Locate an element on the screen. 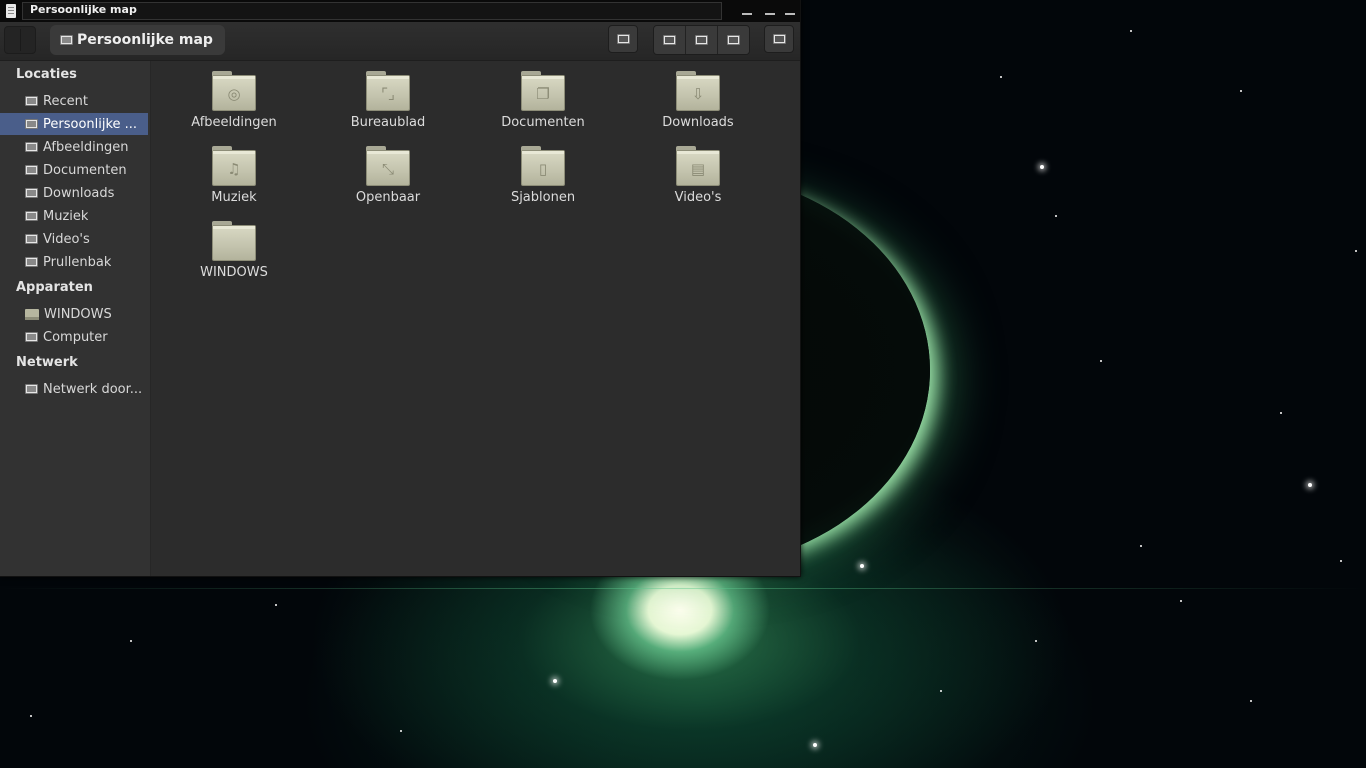  documents-icon is located at coordinates (31, 170).